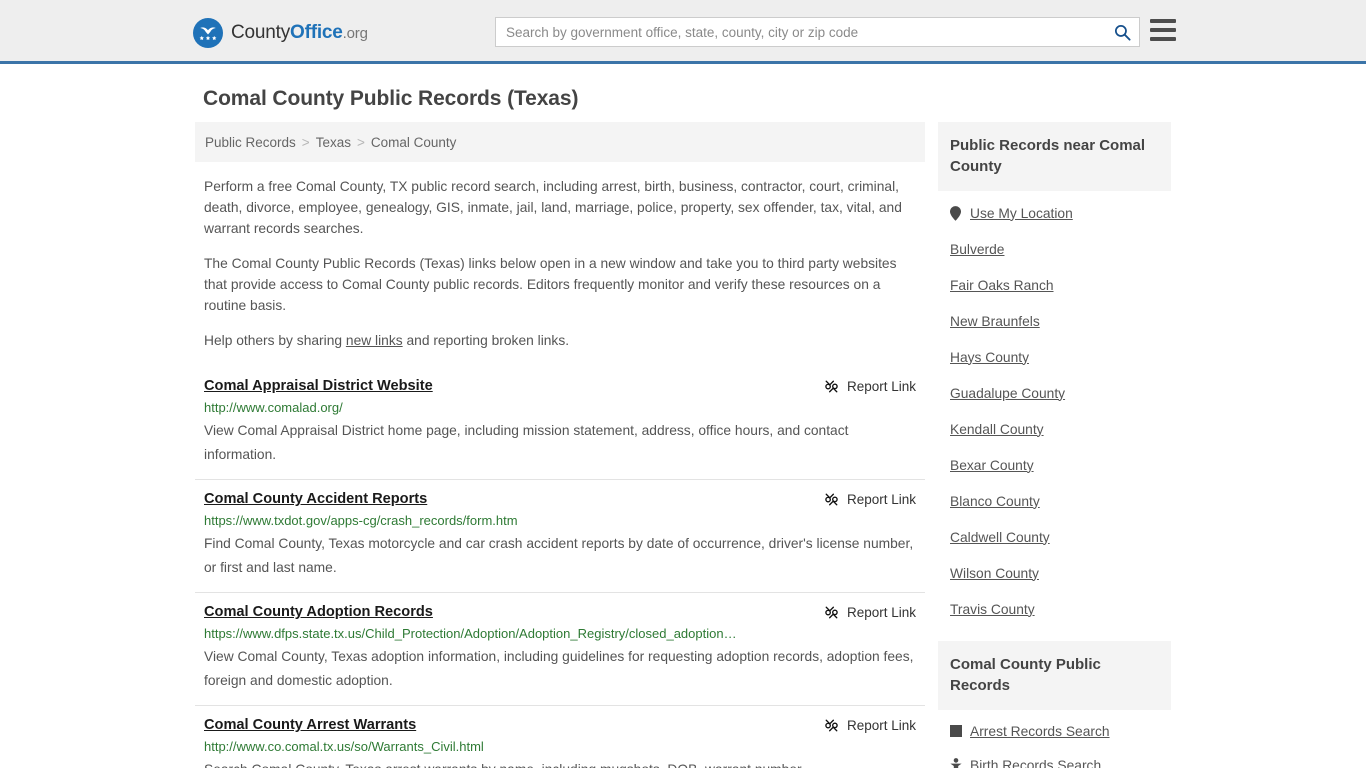 This screenshot has width=1366, height=768. I want to click on sidebar-item-arrest-records-search: Arrest Records Search, so click(1054, 731).